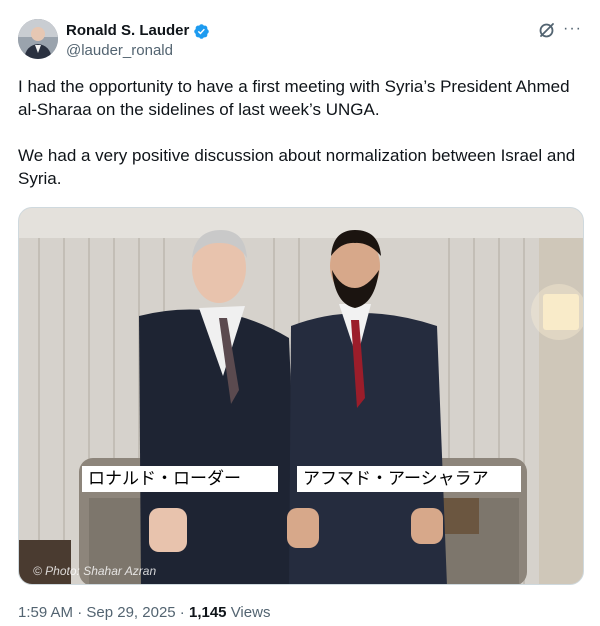 This screenshot has height=626, width=600. Describe the element at coordinates (572, 29) in the screenshot. I see `more-icon: ···` at that location.